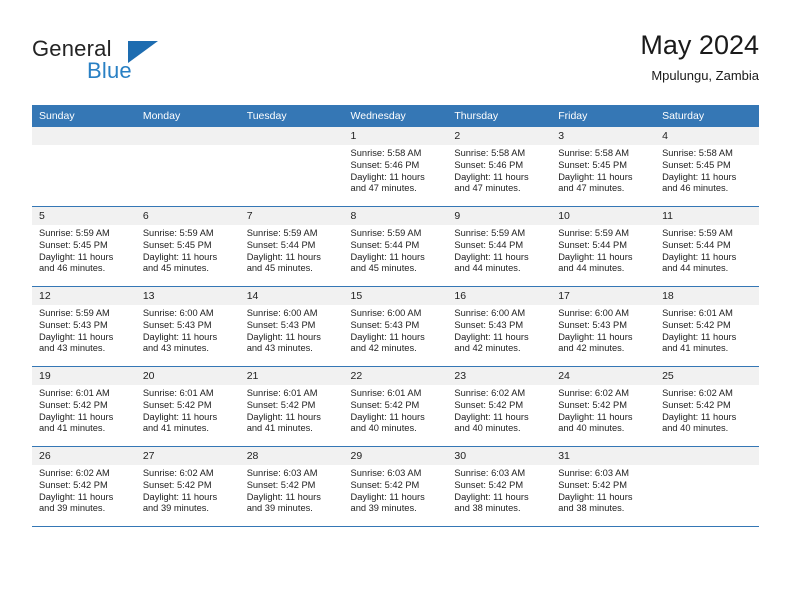  I want to click on logo-general-blue: General Blue, so click(107, 63).